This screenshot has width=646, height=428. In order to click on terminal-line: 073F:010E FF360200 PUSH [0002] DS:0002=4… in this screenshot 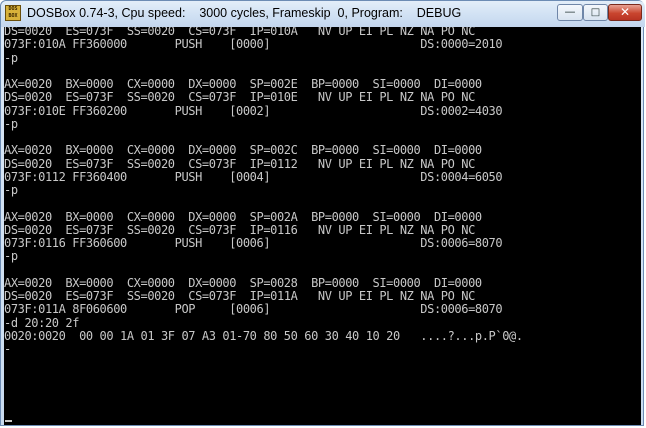, I will do `click(253, 110)`.